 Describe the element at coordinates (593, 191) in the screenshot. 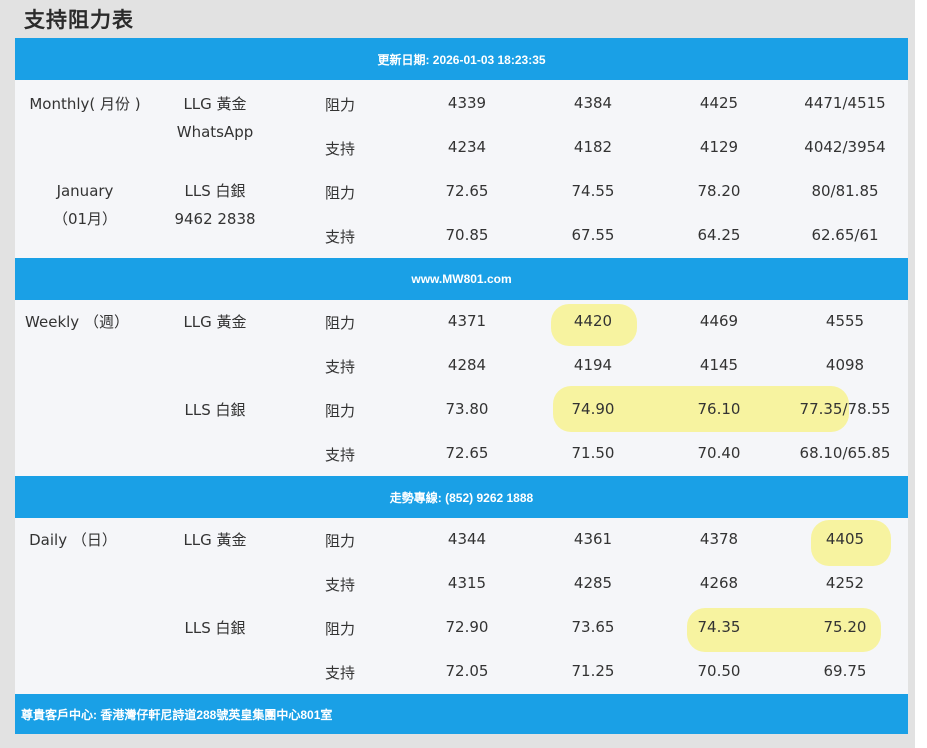

I see `monthly-silver-res-v2: 74.55` at that location.